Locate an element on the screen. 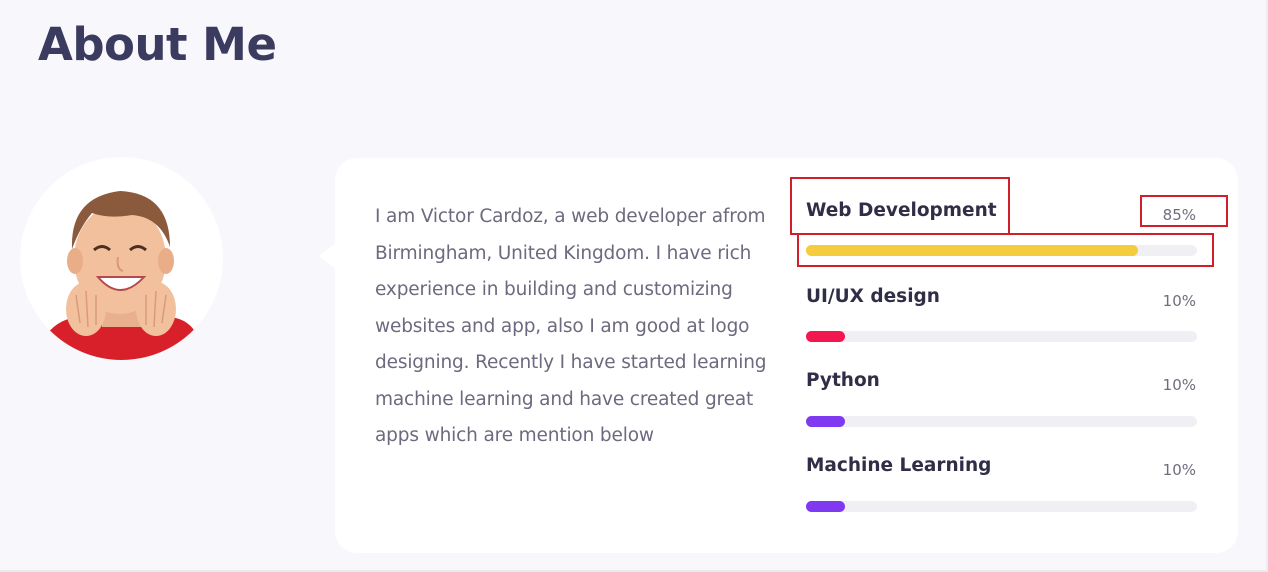  avatar is located at coordinates (121, 258).